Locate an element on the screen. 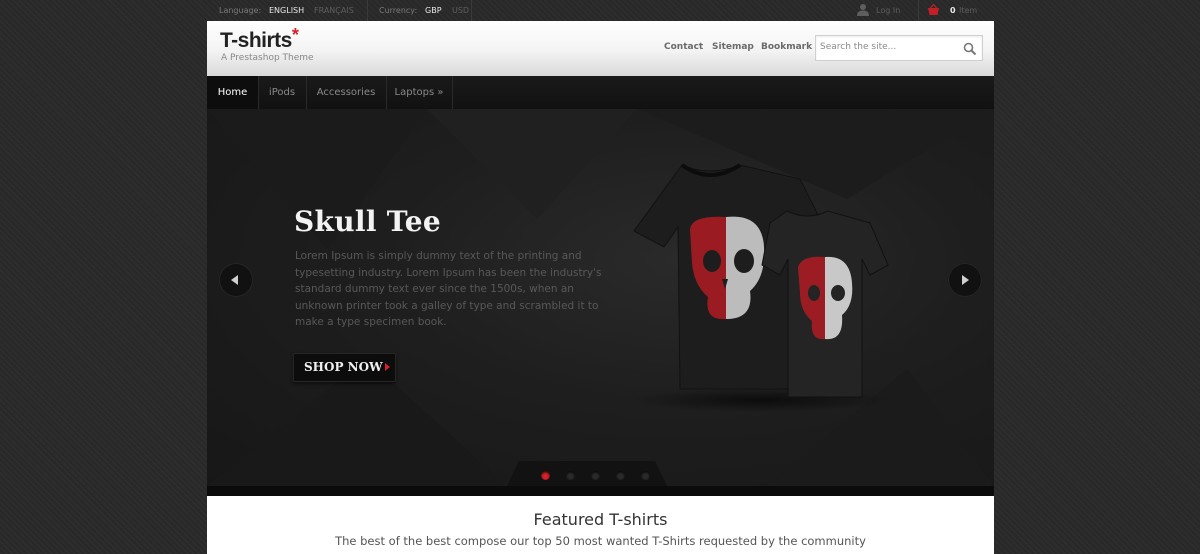  skull-tee-image is located at coordinates (762, 287).